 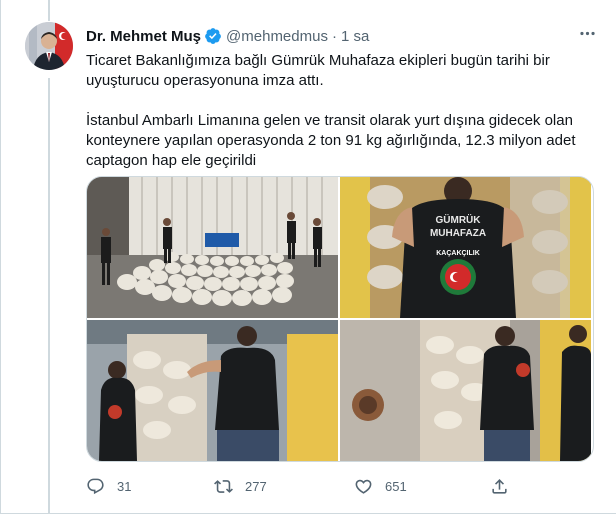 I want to click on photo-warehouse-sacks, so click(x=212, y=247).